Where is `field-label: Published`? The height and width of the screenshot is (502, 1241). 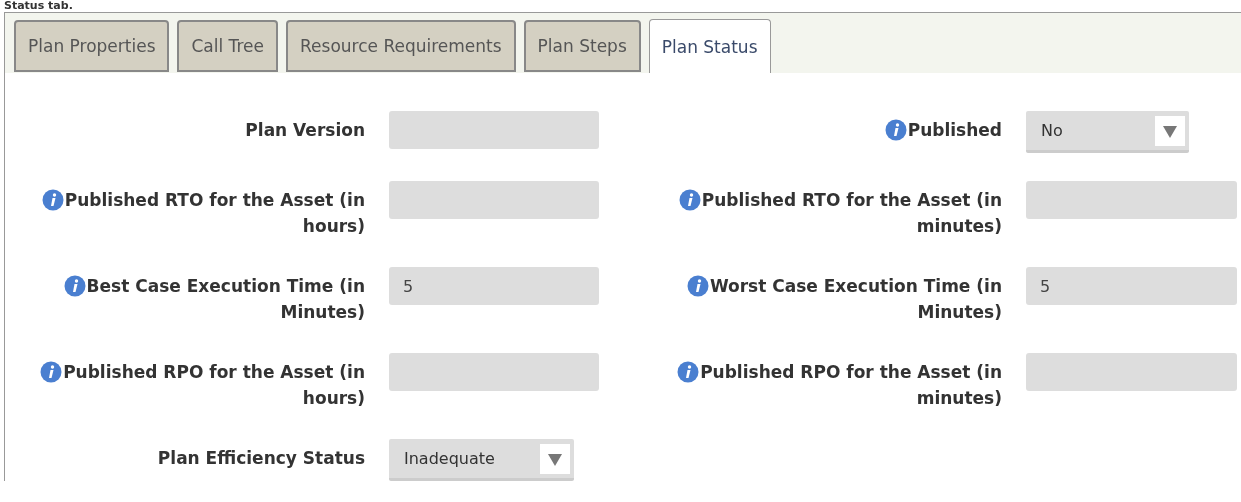 field-label: Published is located at coordinates (812, 132).